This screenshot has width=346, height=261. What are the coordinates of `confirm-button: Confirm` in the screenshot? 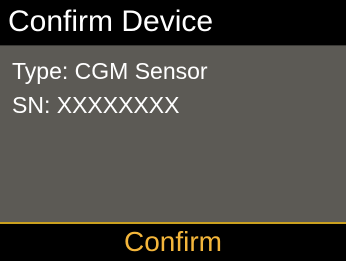 It's located at (173, 241).